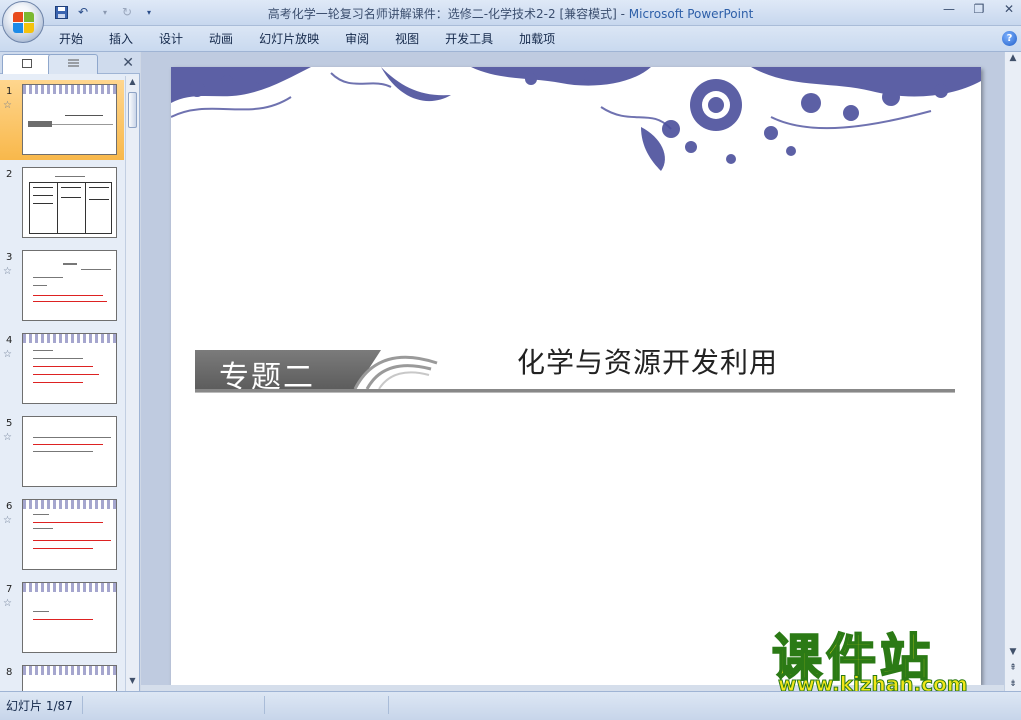 Image resolution: width=1021 pixels, height=720 pixels. I want to click on tab-developer: 开发工具, so click(469, 40).